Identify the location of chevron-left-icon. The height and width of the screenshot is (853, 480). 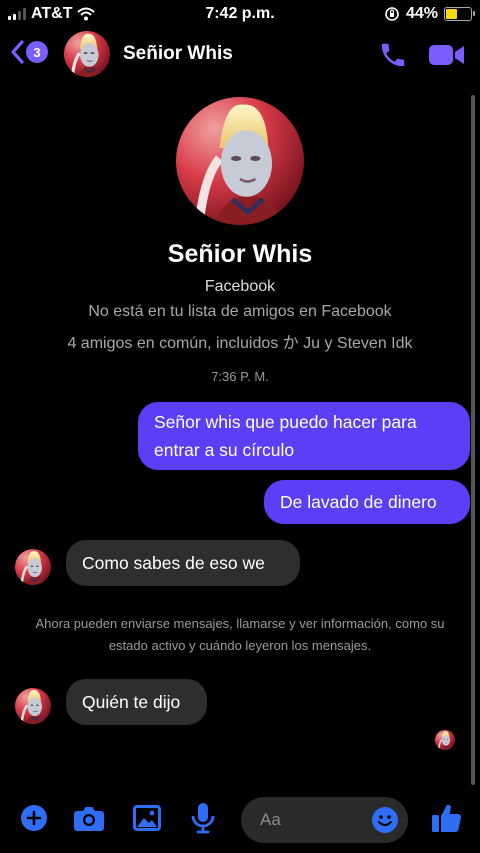
(17, 52).